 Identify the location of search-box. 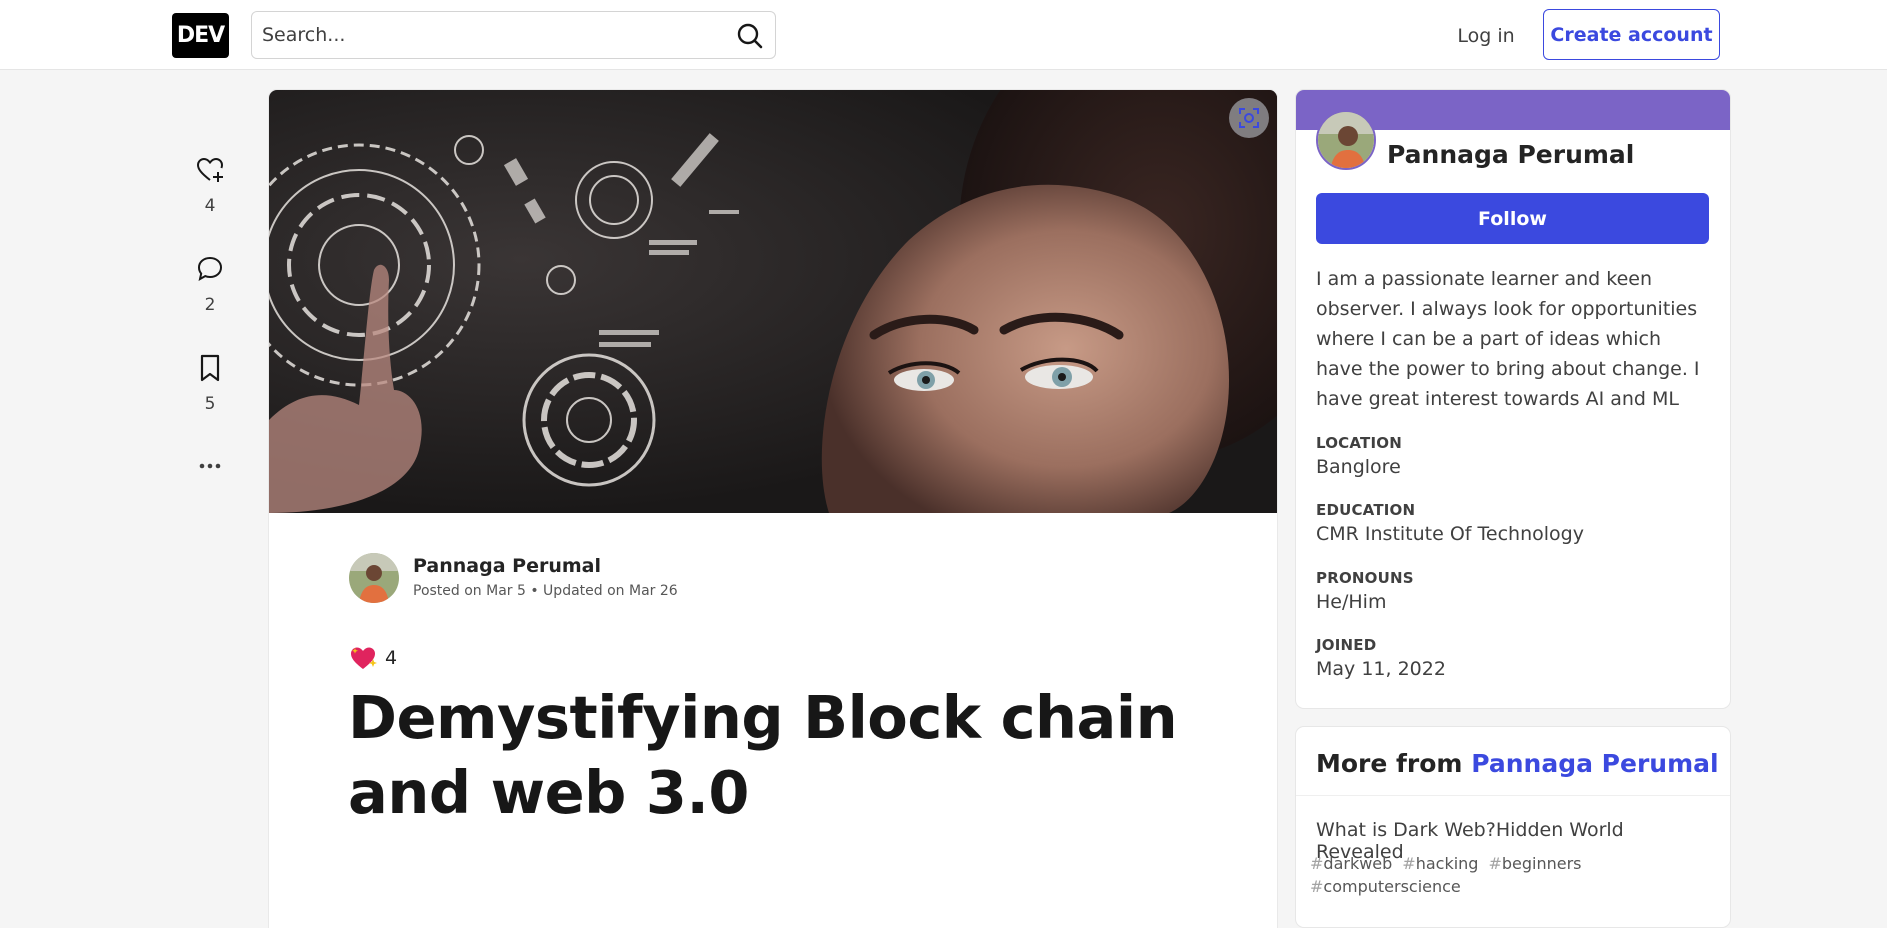
(513, 35).